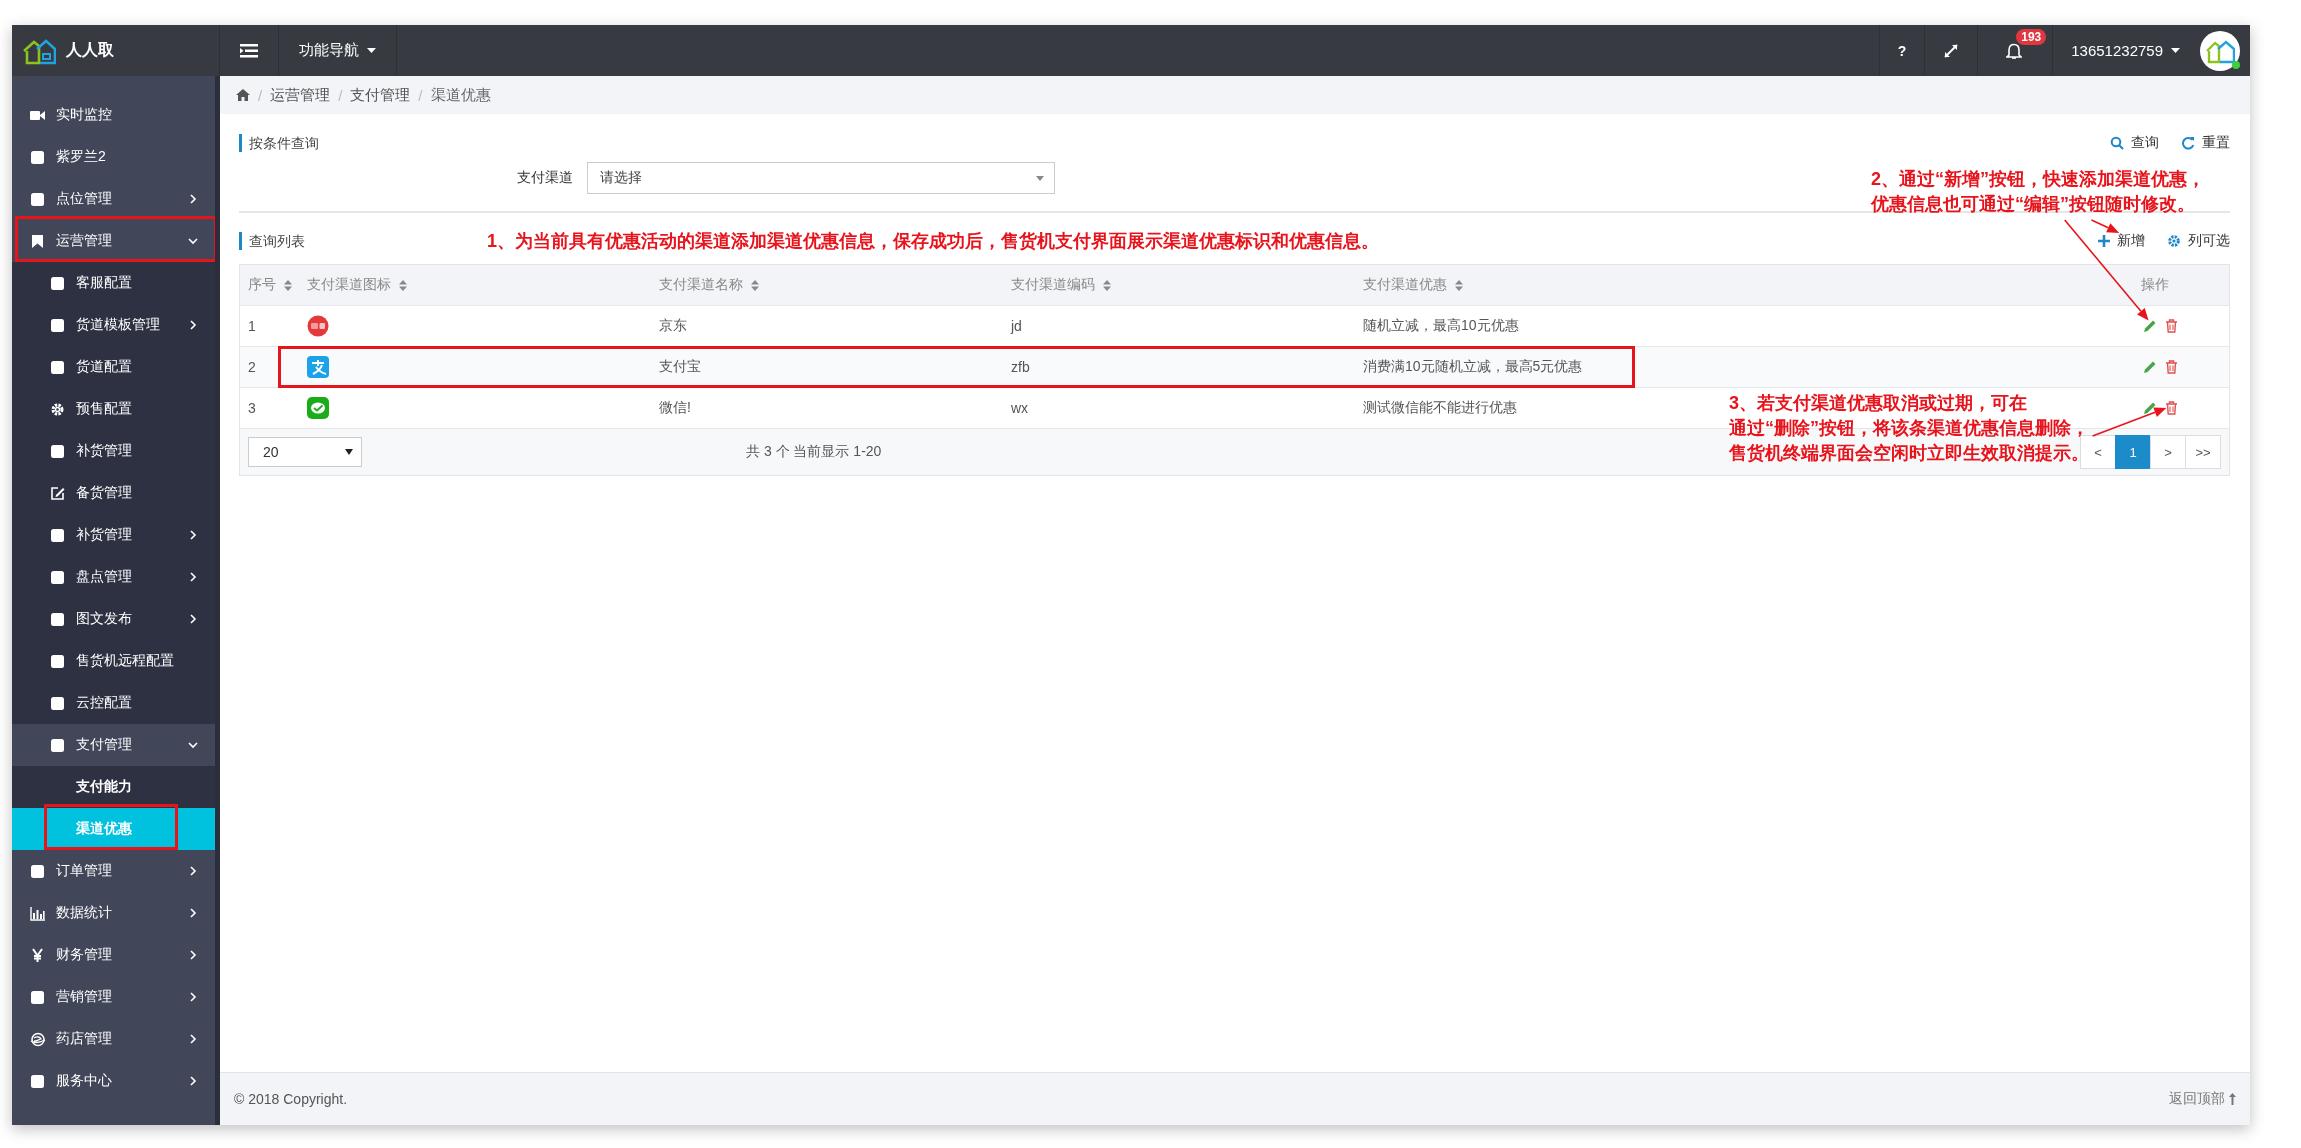 The height and width of the screenshot is (1148, 2301). What do you see at coordinates (2038, 192) in the screenshot?
I see `annotation-text: 2、通过“新增”按钮，快速添加渠道优惠， 优惠信息也可通过“编辑”按钮随时修改。` at bounding box center [2038, 192].